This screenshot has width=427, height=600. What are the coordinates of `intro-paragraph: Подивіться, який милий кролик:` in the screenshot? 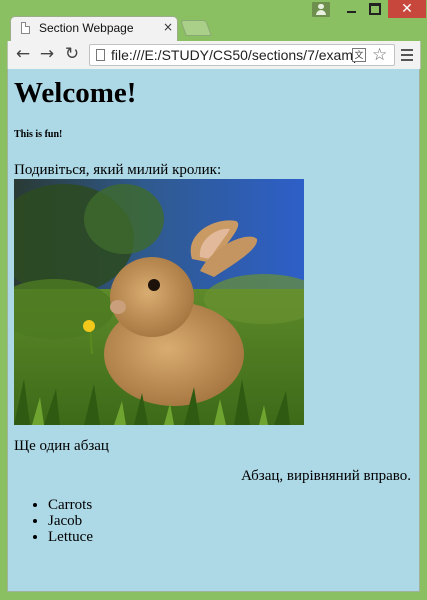 It's located at (118, 170).